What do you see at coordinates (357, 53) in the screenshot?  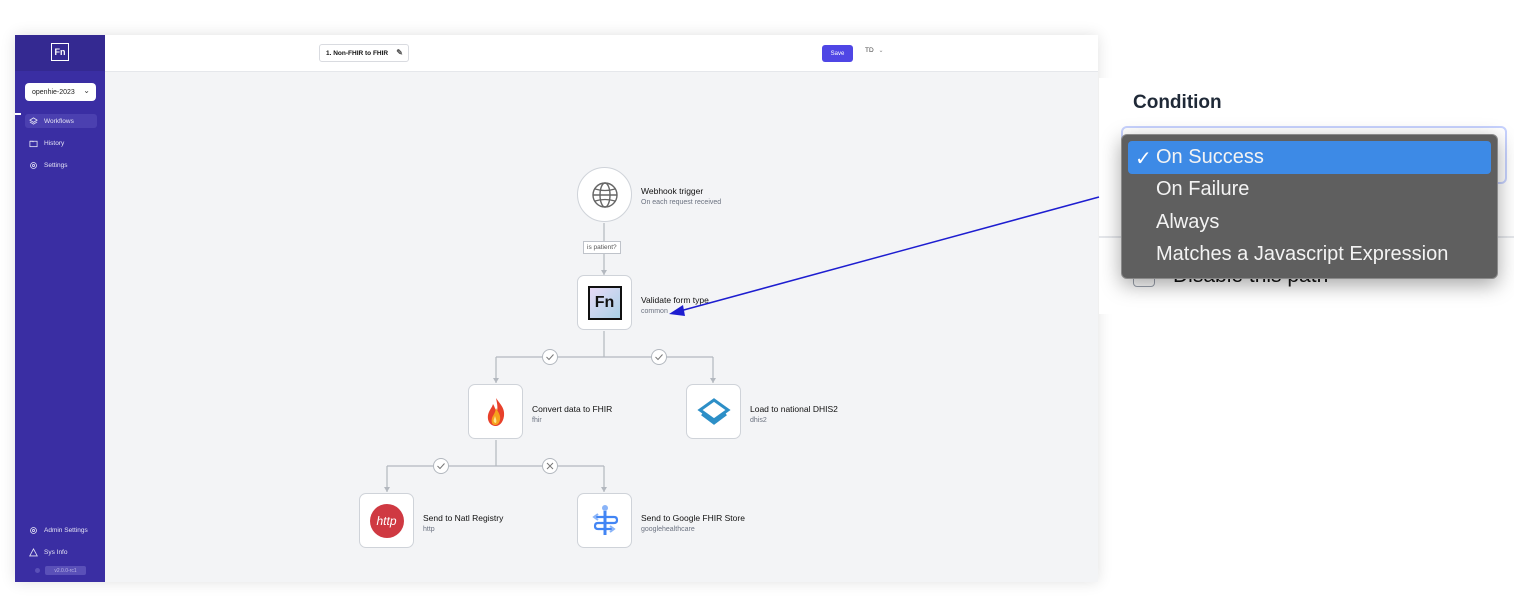 I see `workflow-name: 1. Non-FHIR to FHIR` at bounding box center [357, 53].